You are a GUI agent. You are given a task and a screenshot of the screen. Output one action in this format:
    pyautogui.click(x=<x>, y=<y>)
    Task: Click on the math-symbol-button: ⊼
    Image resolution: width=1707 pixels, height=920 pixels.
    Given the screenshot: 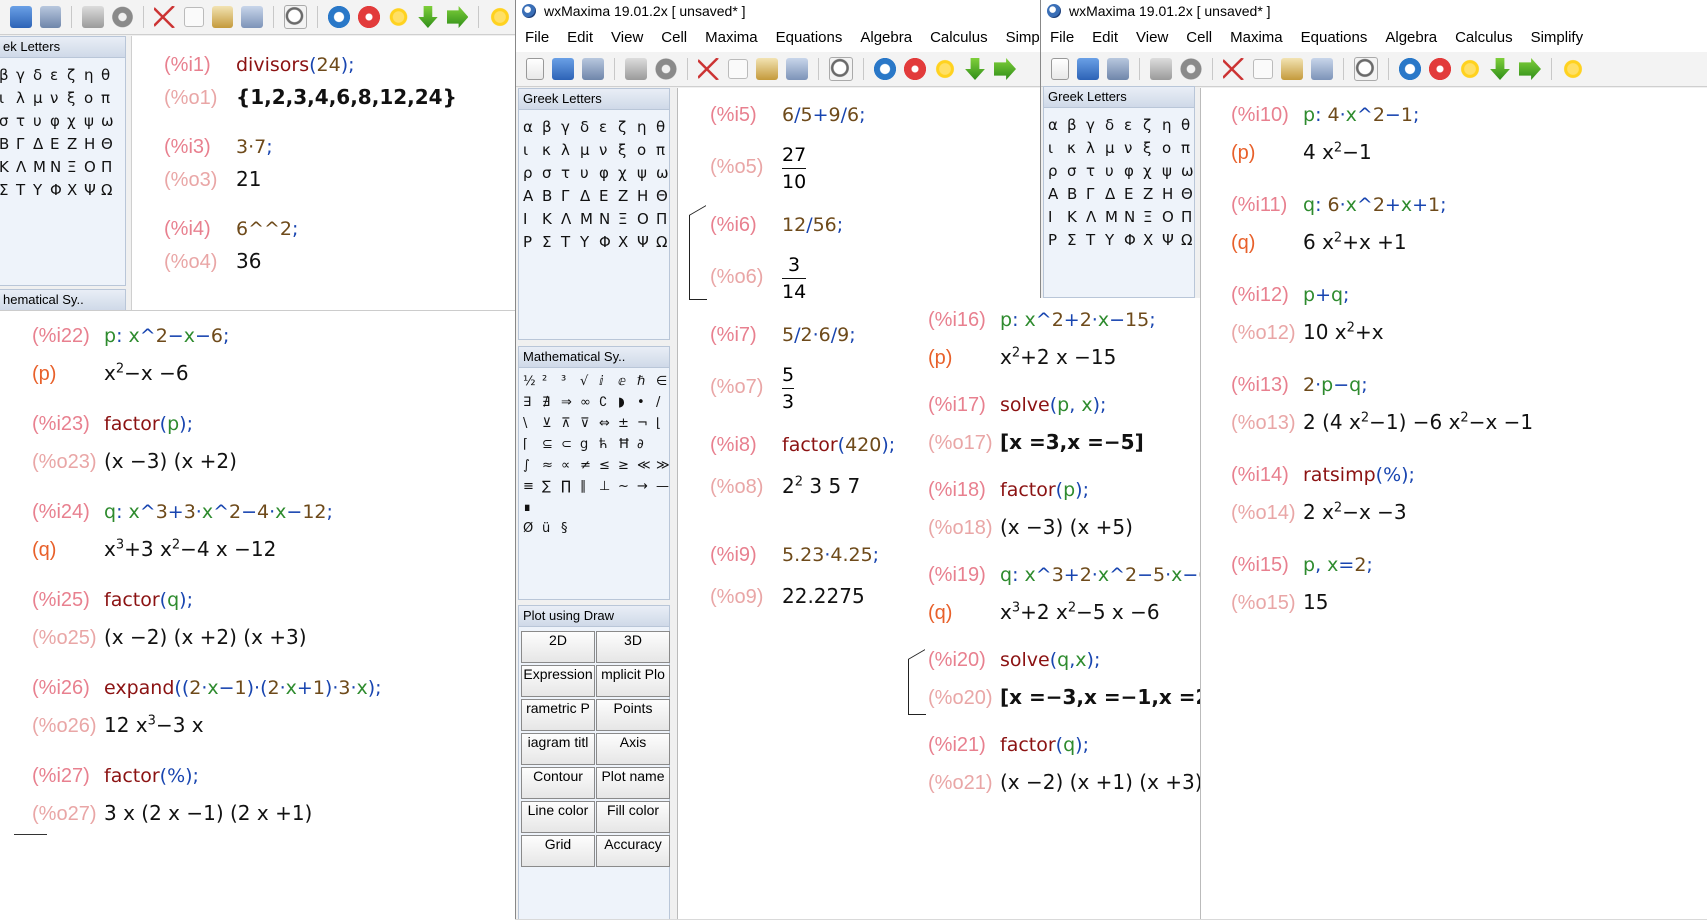 What is the action you would take?
    pyautogui.click(x=570, y=423)
    